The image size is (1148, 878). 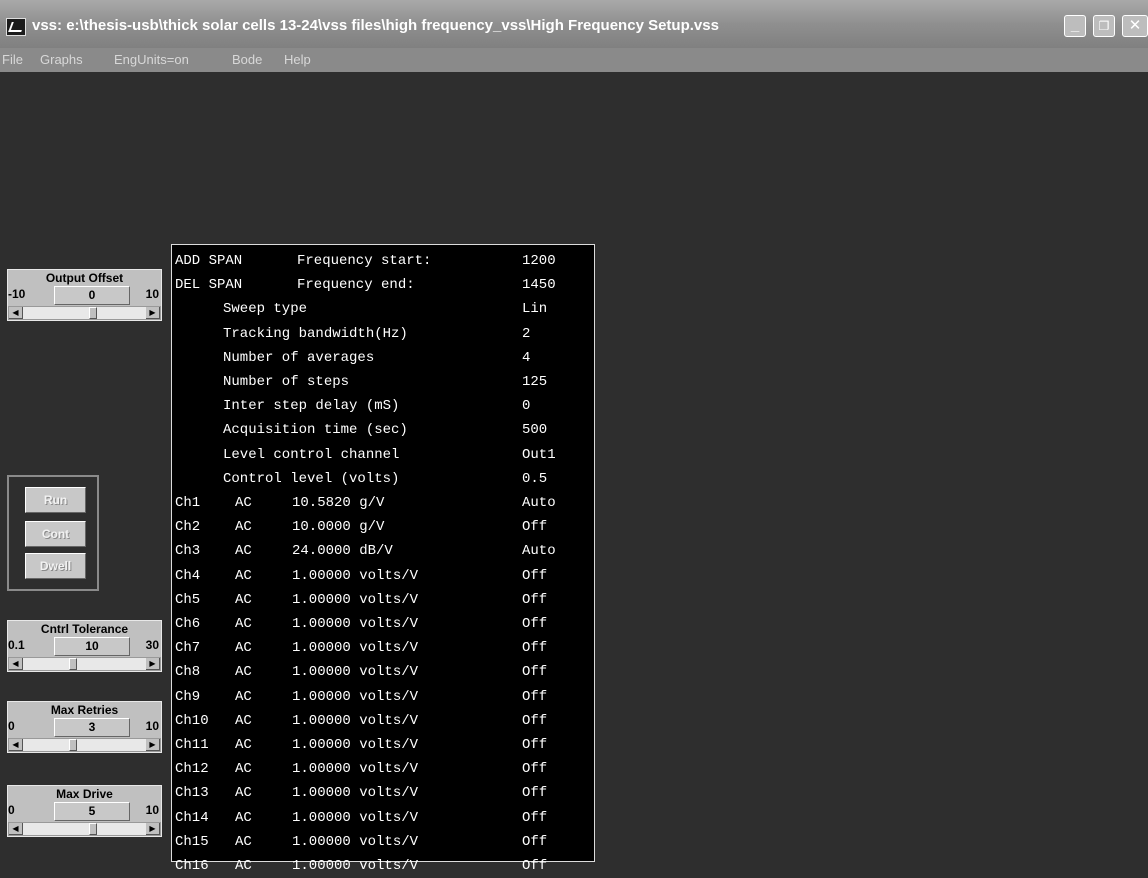 I want to click on channel-row: Ch3 AC 24.0000 dB/V Auto, so click(x=383, y=551).